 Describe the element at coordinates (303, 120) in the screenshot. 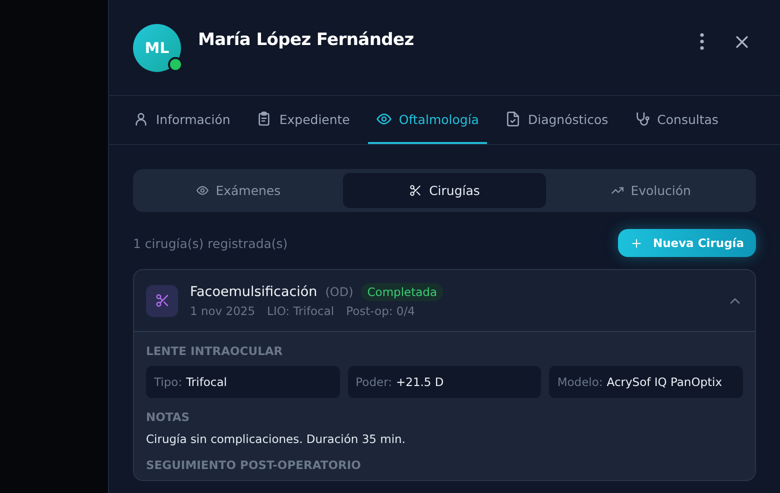

I see `tab: Expediente` at that location.